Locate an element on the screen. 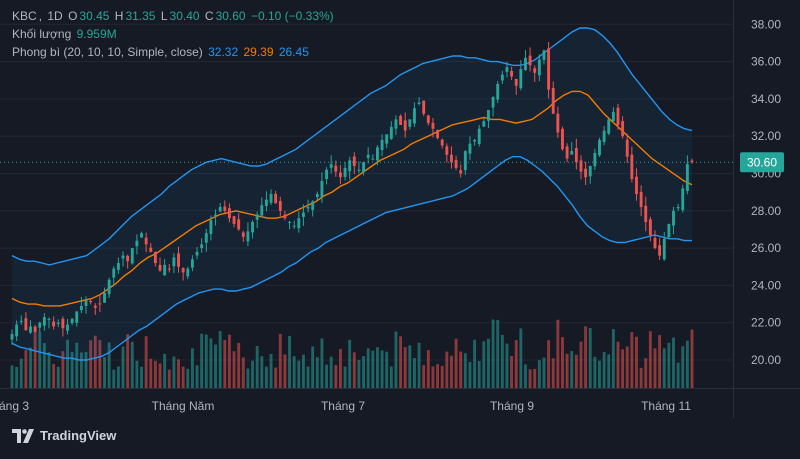 Image resolution: width=800 pixels, height=459 pixels. legend-symbol: KBC is located at coordinates (24, 16).